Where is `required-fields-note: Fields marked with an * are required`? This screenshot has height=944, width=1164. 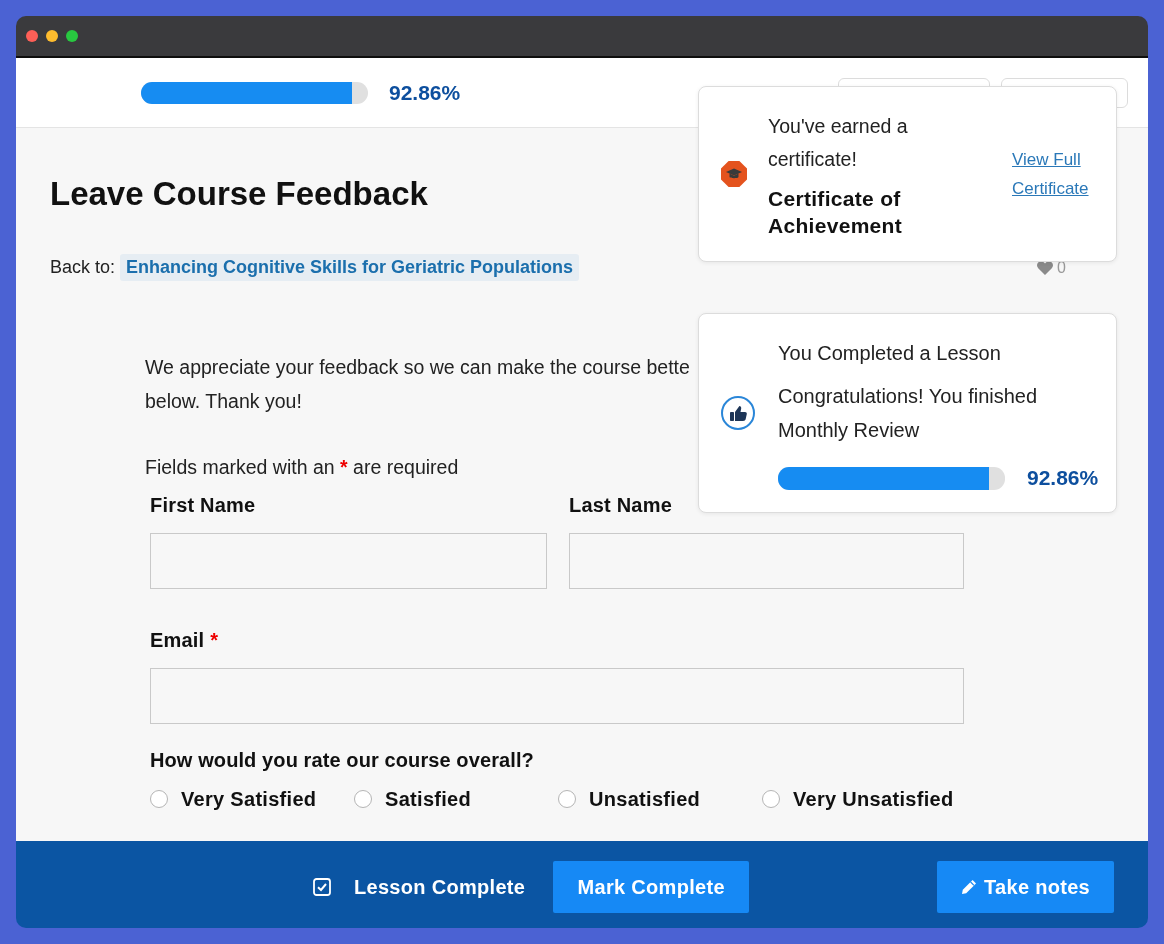 required-fields-note: Fields marked with an * are required is located at coordinates (302, 467).